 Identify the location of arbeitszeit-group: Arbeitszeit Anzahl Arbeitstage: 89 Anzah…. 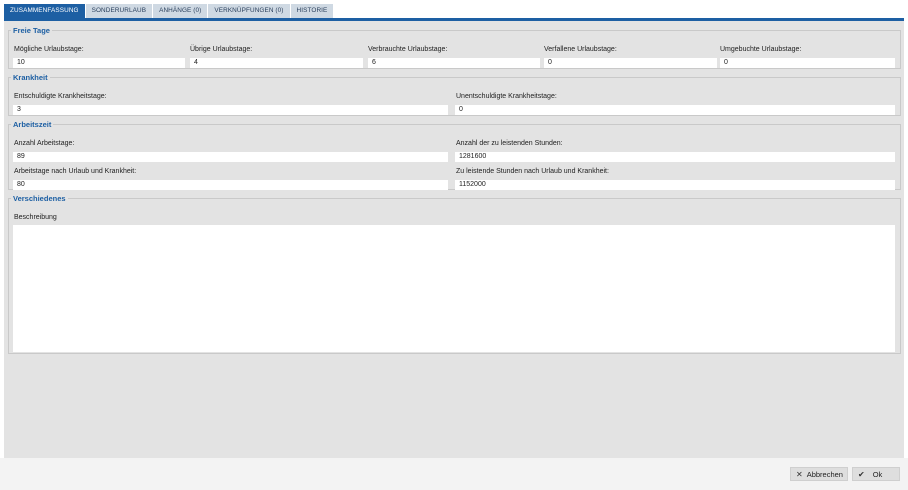
(454, 155).